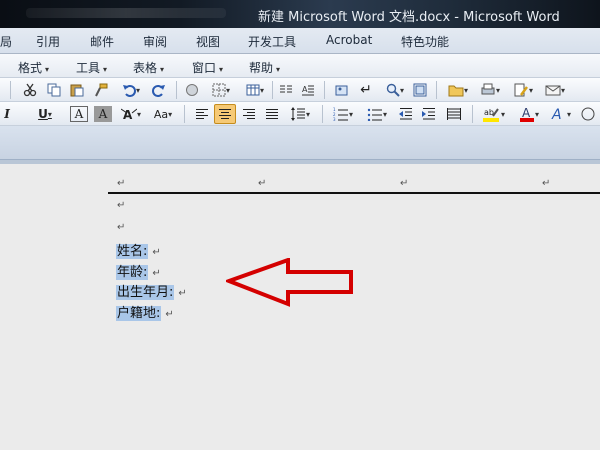 The width and height of the screenshot is (600, 450). I want to click on menu-format-label: 格式, so click(30, 68).